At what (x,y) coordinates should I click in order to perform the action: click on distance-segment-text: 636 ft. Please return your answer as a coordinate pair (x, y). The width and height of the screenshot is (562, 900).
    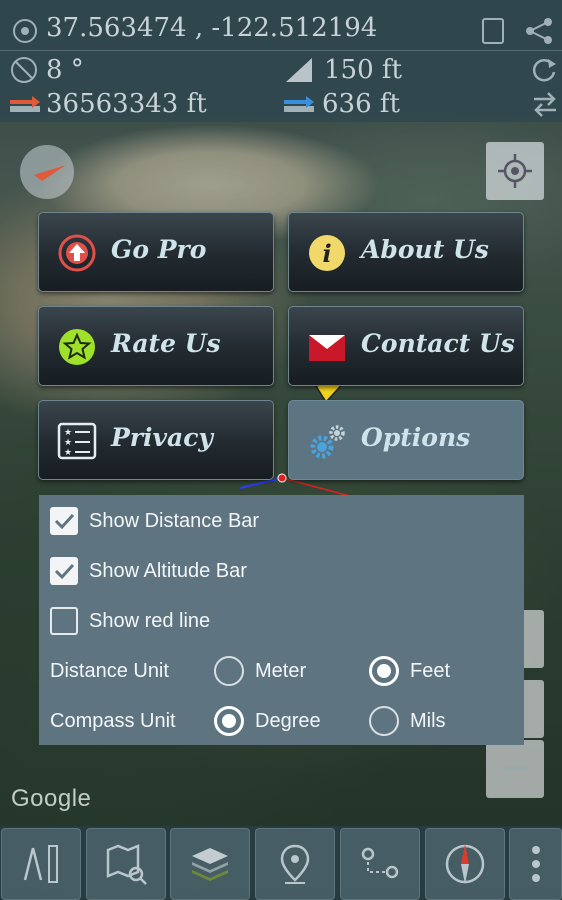
    Looking at the image, I should click on (361, 104).